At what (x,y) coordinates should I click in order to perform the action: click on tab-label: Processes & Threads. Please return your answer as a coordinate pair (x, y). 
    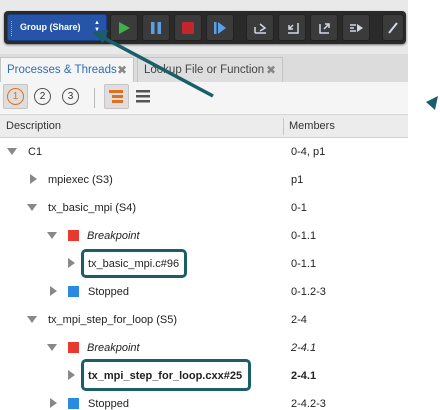
    Looking at the image, I should click on (62, 70).